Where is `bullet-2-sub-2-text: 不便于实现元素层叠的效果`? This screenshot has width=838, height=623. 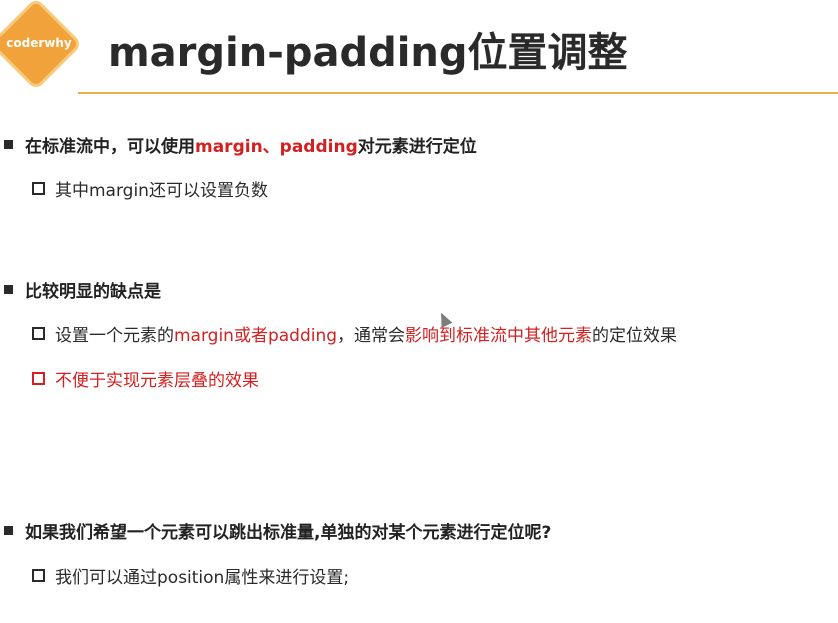
bullet-2-sub-2-text: 不便于实现元素层叠的效果 is located at coordinates (157, 381).